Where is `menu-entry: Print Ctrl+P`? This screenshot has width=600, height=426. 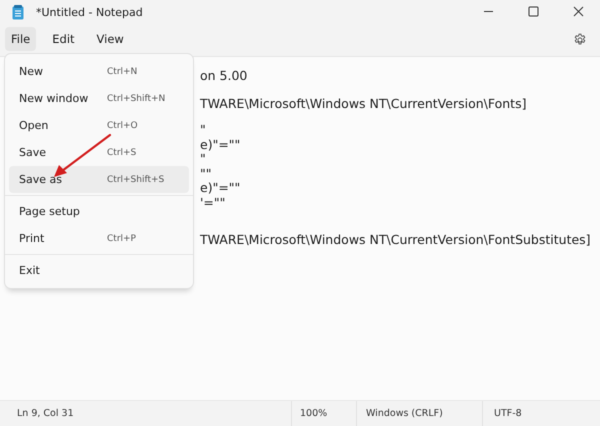
menu-entry: Print Ctrl+P is located at coordinates (99, 238).